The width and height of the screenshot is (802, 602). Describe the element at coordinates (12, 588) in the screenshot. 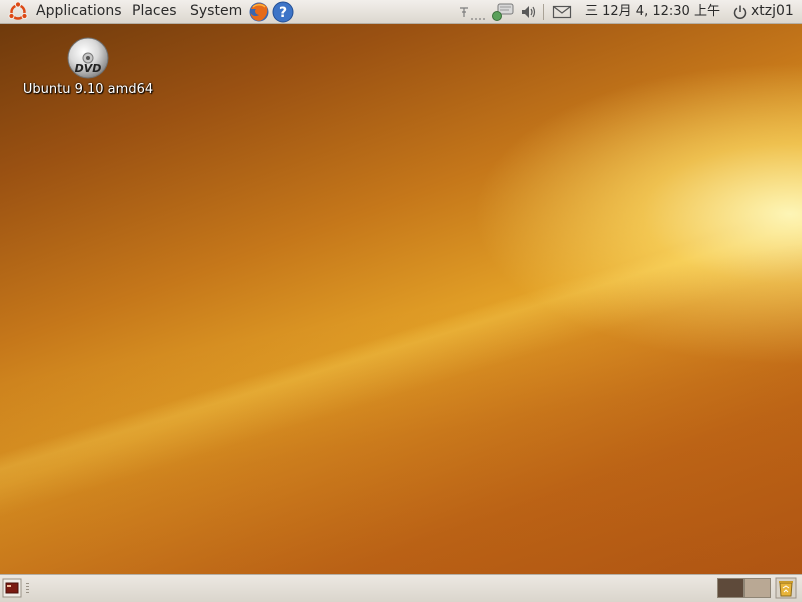

I see `show-desktop-icon` at that location.